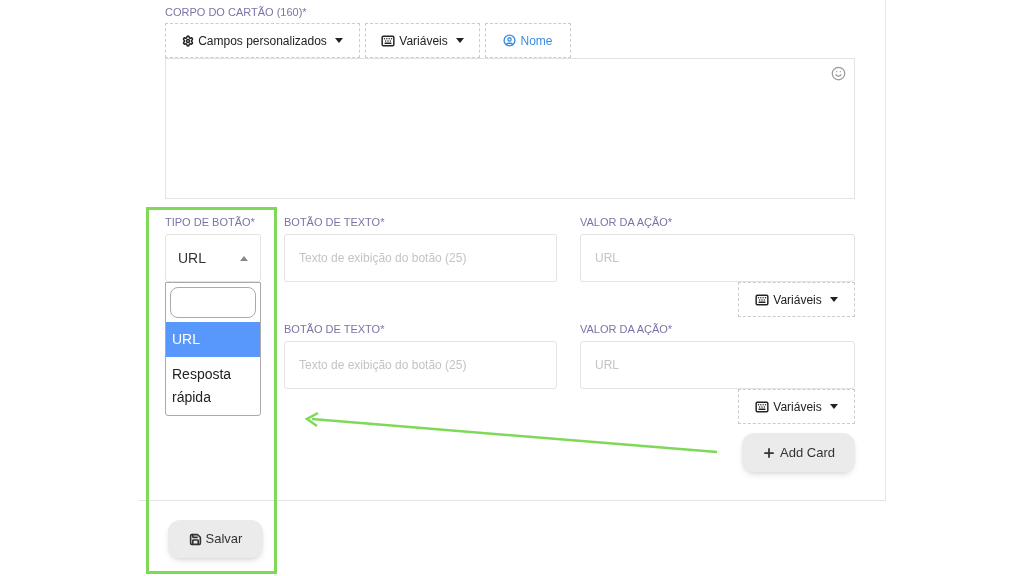 The image size is (1024, 576). What do you see at coordinates (188, 40) in the screenshot?
I see `gear-icon` at bounding box center [188, 40].